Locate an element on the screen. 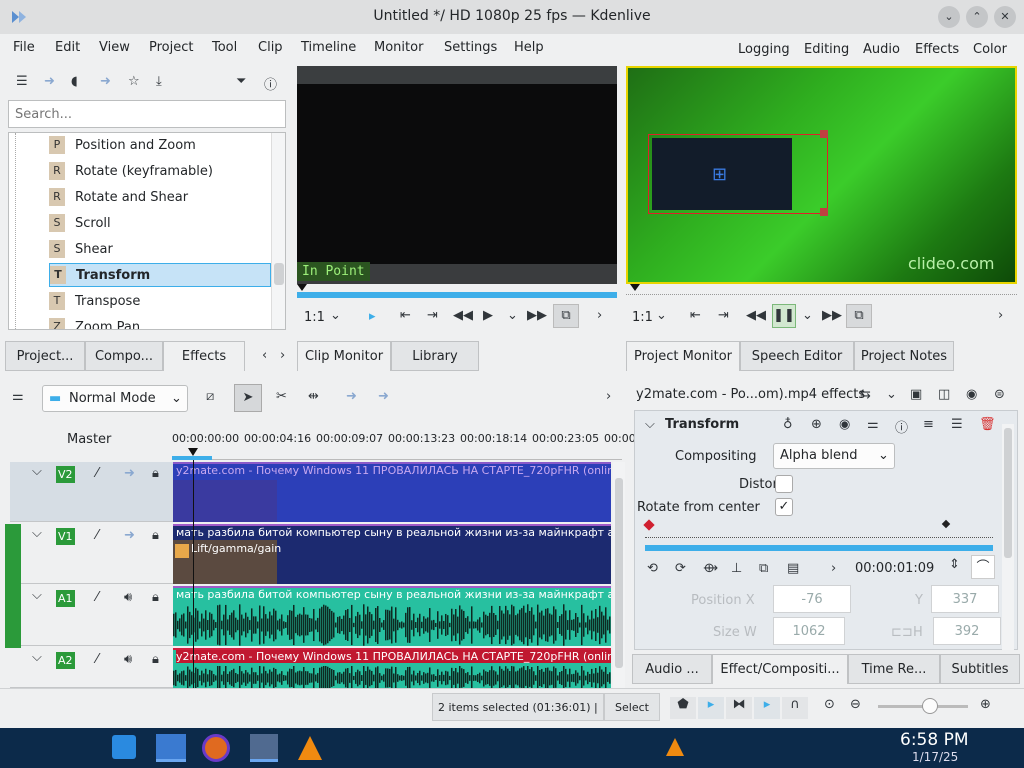 Image resolution: width=1024 pixels, height=768 pixels. snap-icon: ⧓ is located at coordinates (739, 708).